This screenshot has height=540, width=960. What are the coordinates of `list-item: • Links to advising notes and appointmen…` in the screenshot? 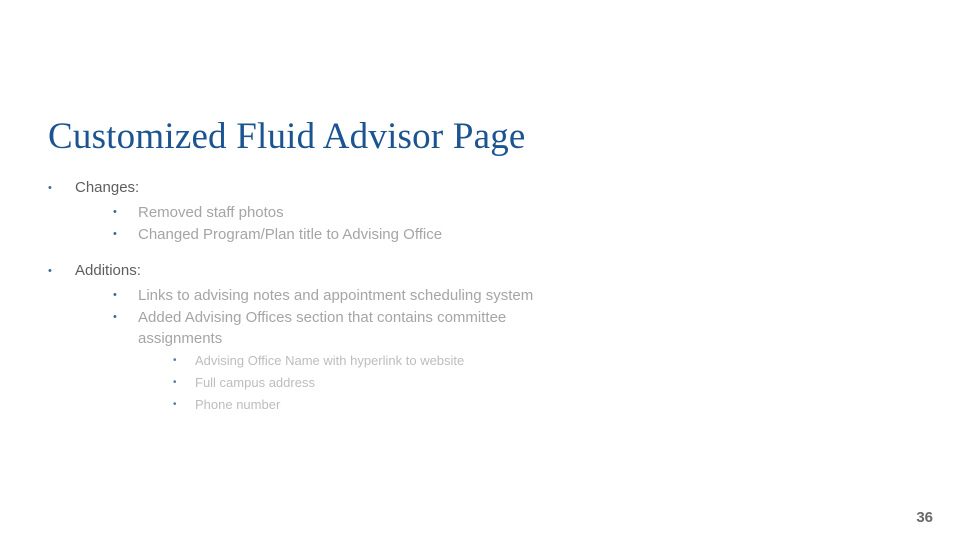 It's located at (510, 295).